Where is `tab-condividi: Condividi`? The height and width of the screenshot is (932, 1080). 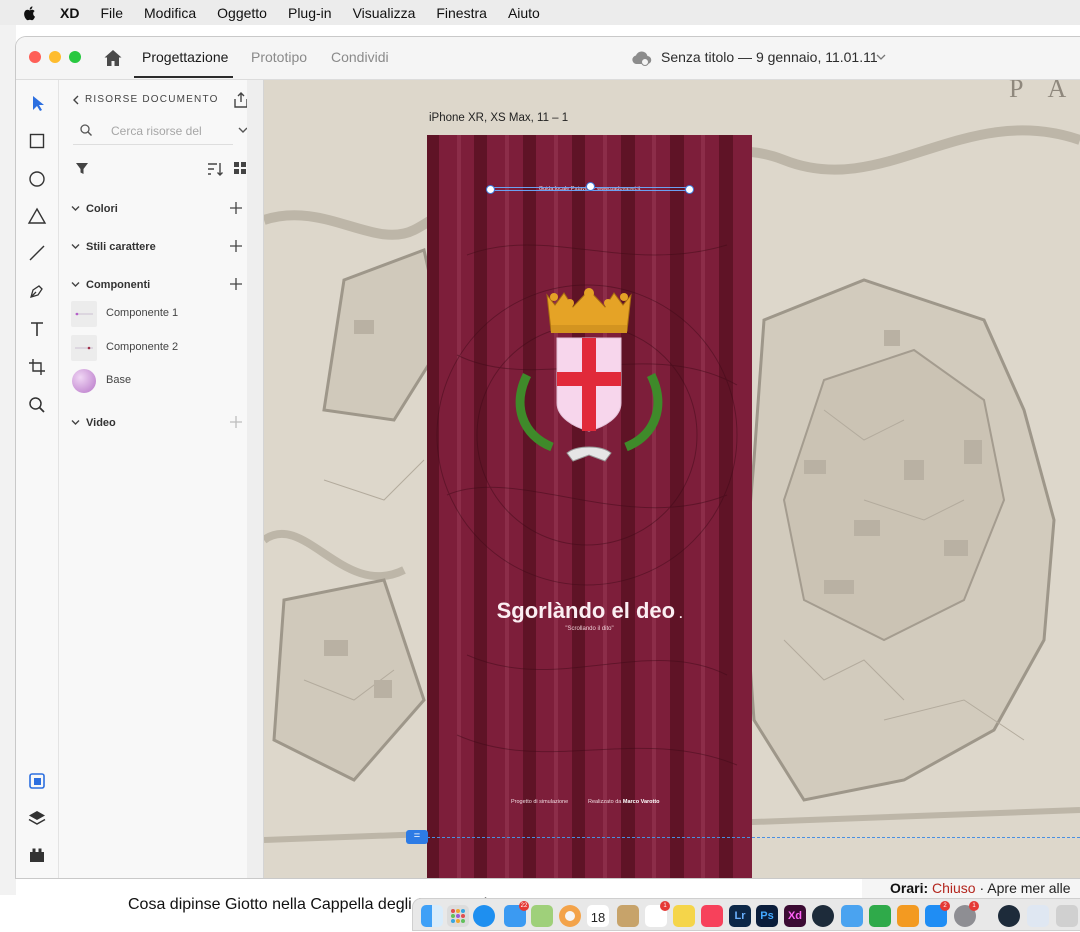
tab-condividi: Condividi is located at coordinates (360, 57).